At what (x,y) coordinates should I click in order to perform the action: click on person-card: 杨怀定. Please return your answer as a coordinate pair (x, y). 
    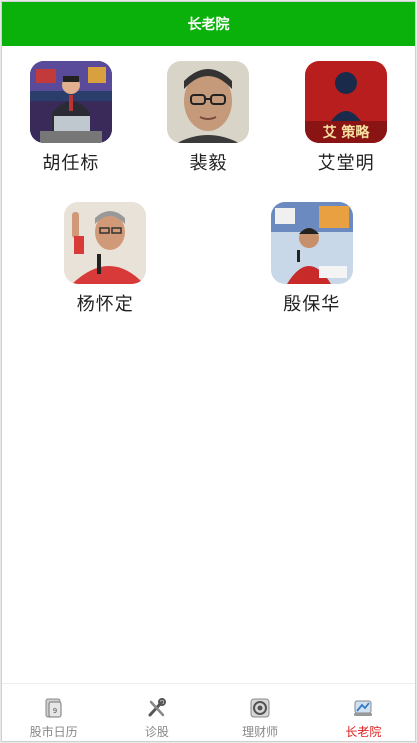
    Looking at the image, I should click on (105, 259).